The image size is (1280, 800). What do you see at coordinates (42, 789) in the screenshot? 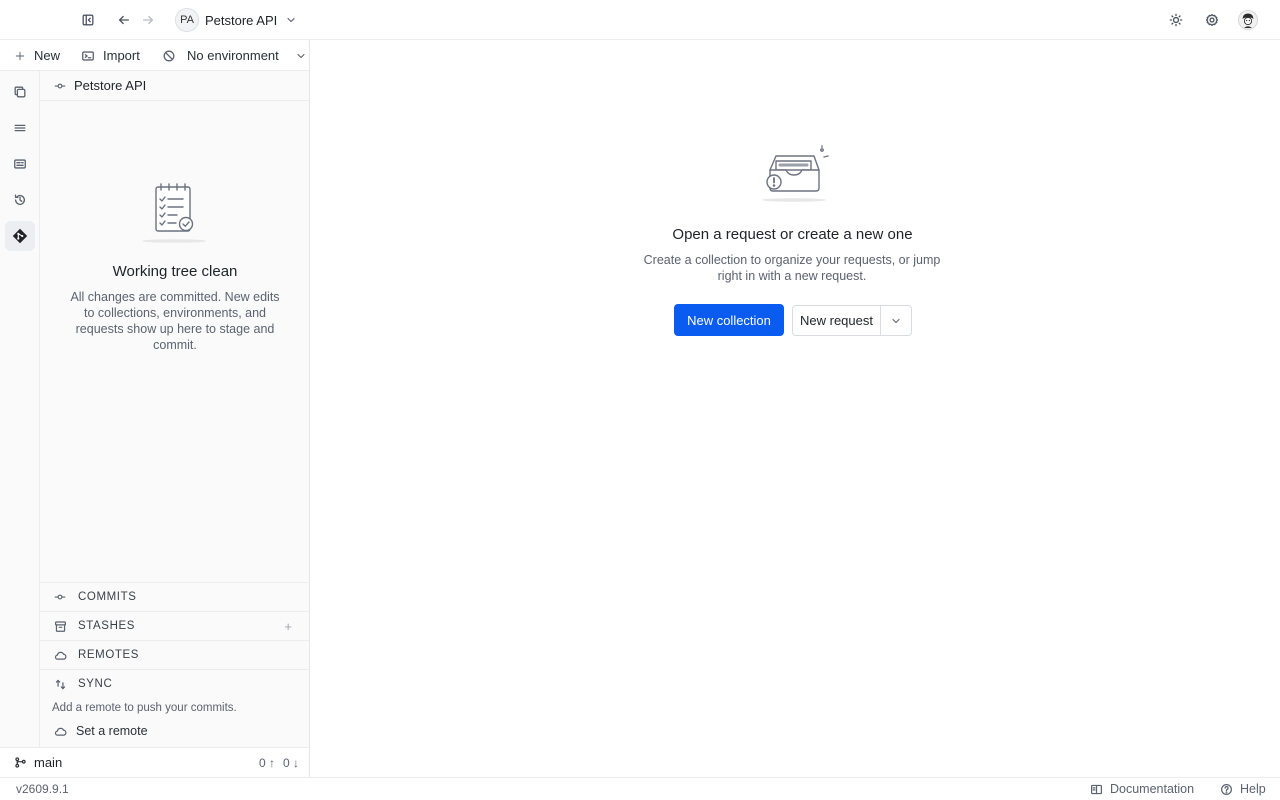
I see `app-version: v2609.9.1` at bounding box center [42, 789].